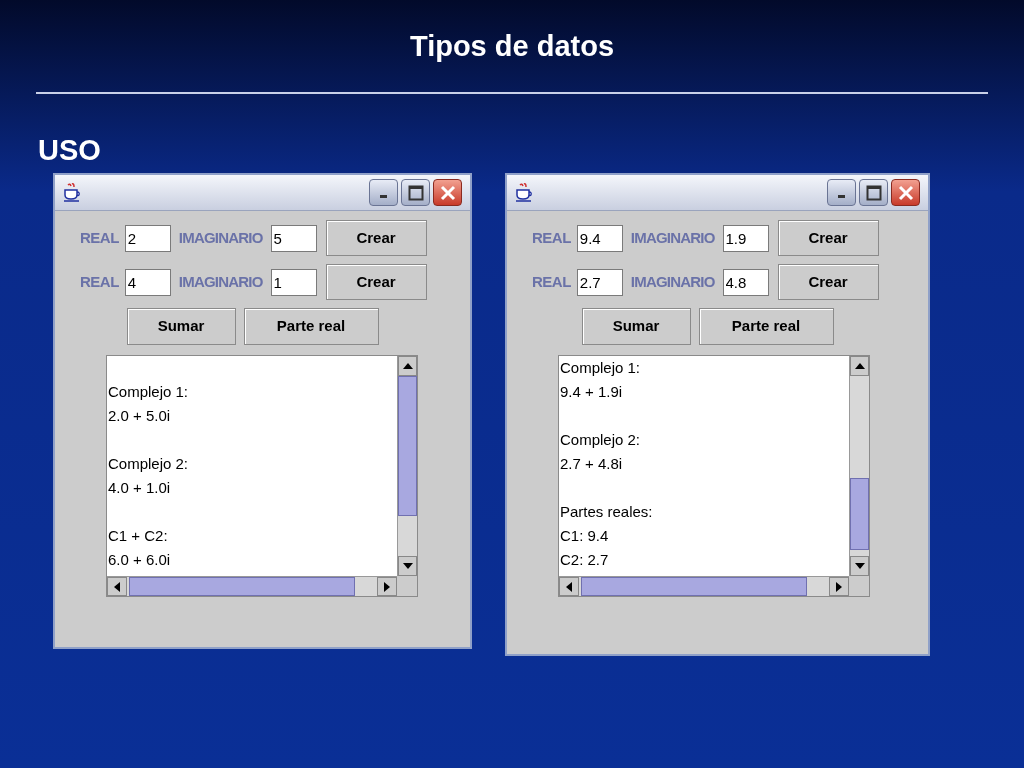  Describe the element at coordinates (607, 512) in the screenshot. I see `output-line: Partes reales:` at that location.